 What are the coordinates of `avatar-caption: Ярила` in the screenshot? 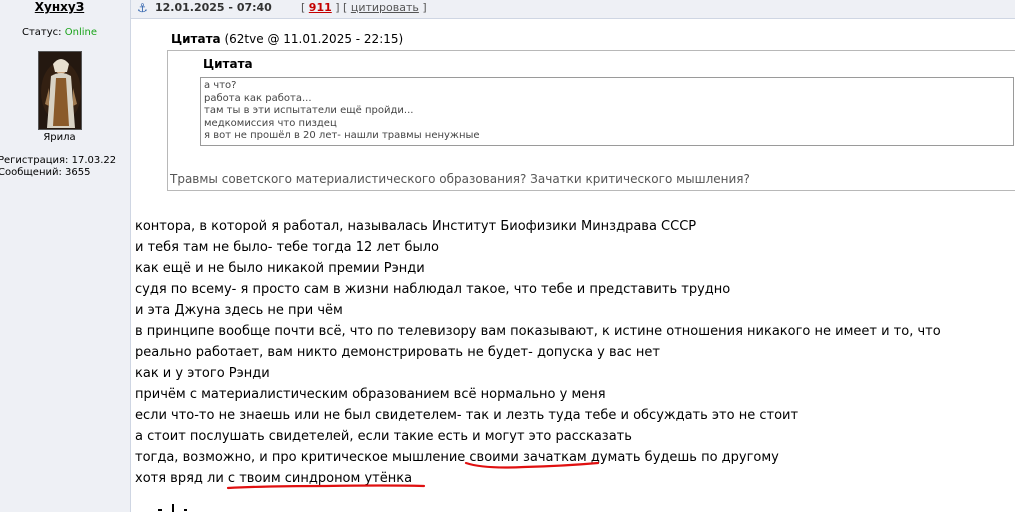 It's located at (59, 137).